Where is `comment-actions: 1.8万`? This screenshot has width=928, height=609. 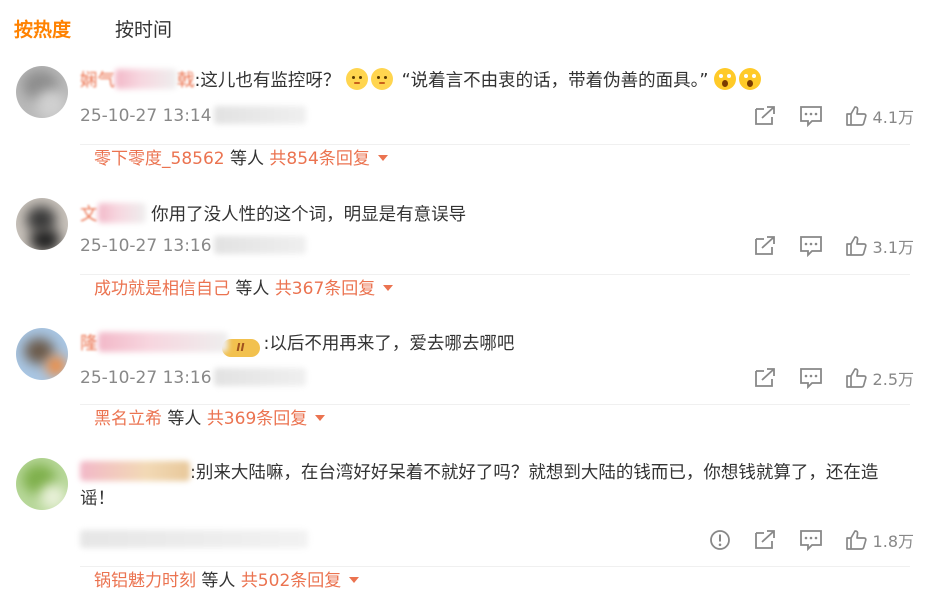 comment-actions: 1.8万 is located at coordinates (800, 540).